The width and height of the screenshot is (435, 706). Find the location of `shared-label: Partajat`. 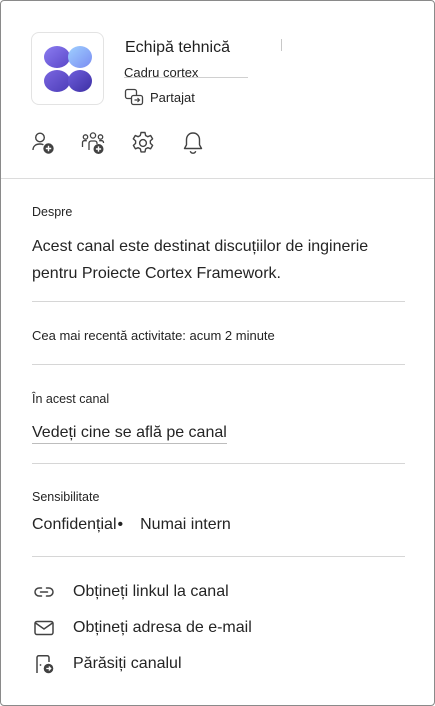

shared-label: Partajat is located at coordinates (172, 97).